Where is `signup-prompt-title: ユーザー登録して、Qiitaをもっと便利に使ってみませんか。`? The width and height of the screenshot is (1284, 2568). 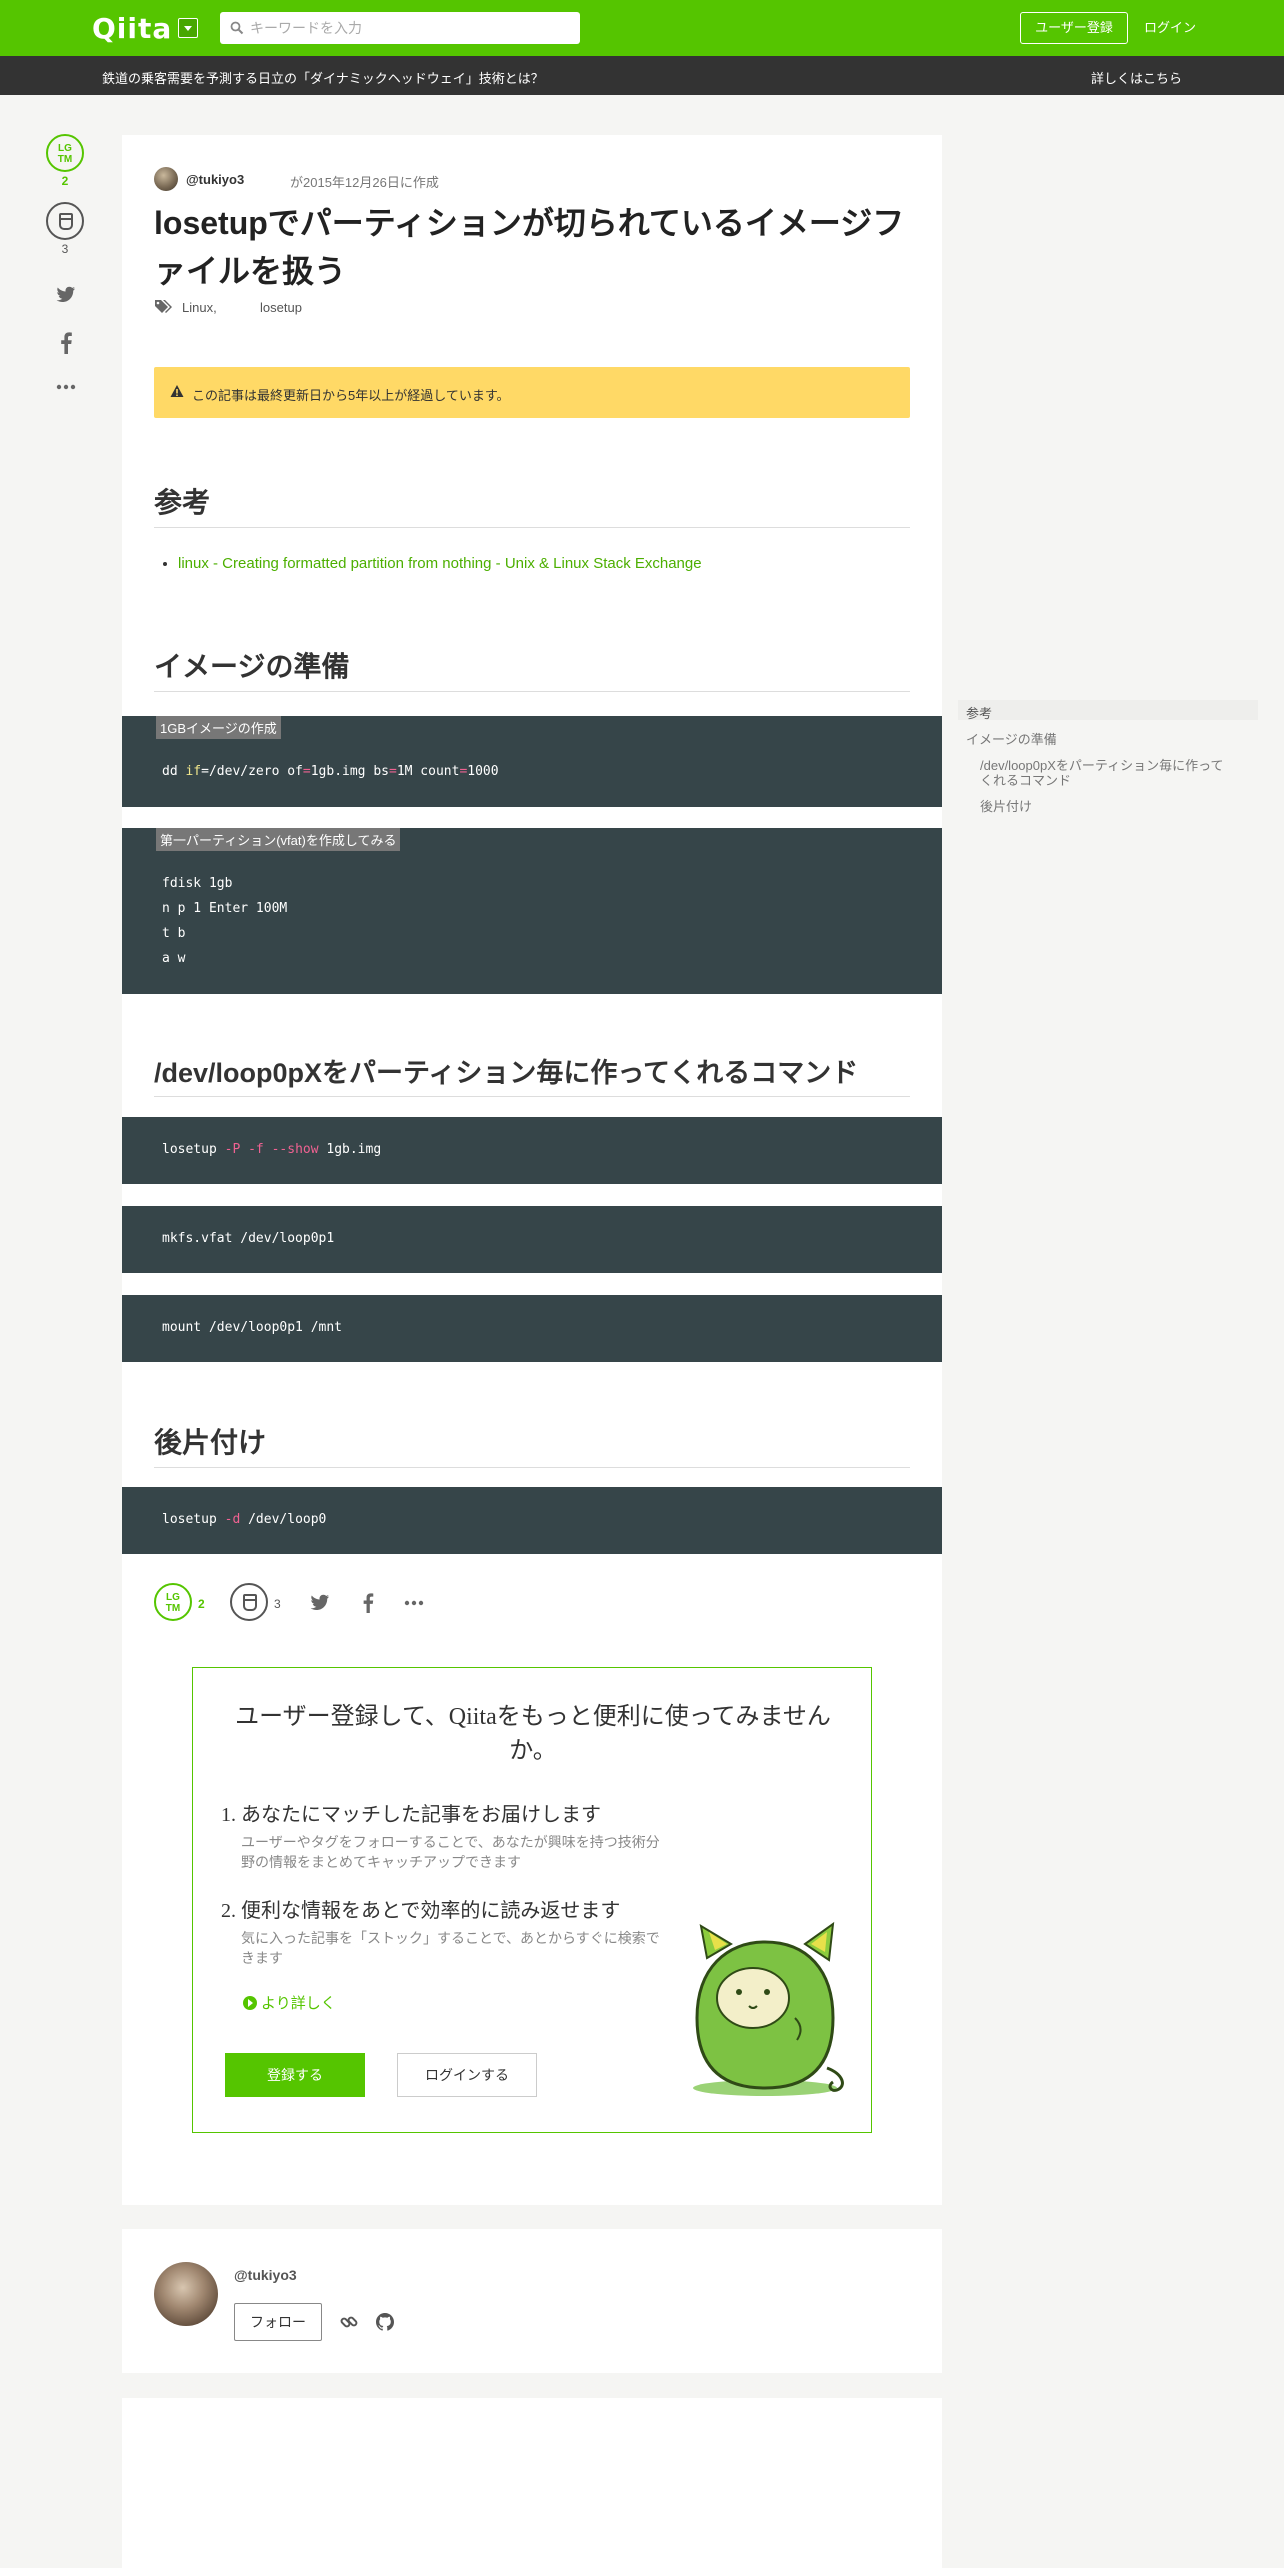
signup-prompt-title: ユーザー登録して、Qiitaをもっと便利に使ってみませんか。 is located at coordinates (533, 1734).